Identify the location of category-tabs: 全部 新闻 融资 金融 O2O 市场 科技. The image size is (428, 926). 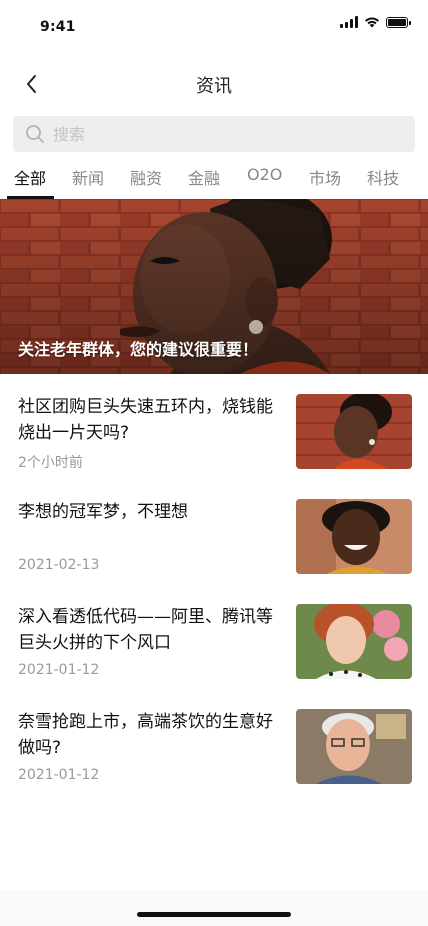
(214, 180).